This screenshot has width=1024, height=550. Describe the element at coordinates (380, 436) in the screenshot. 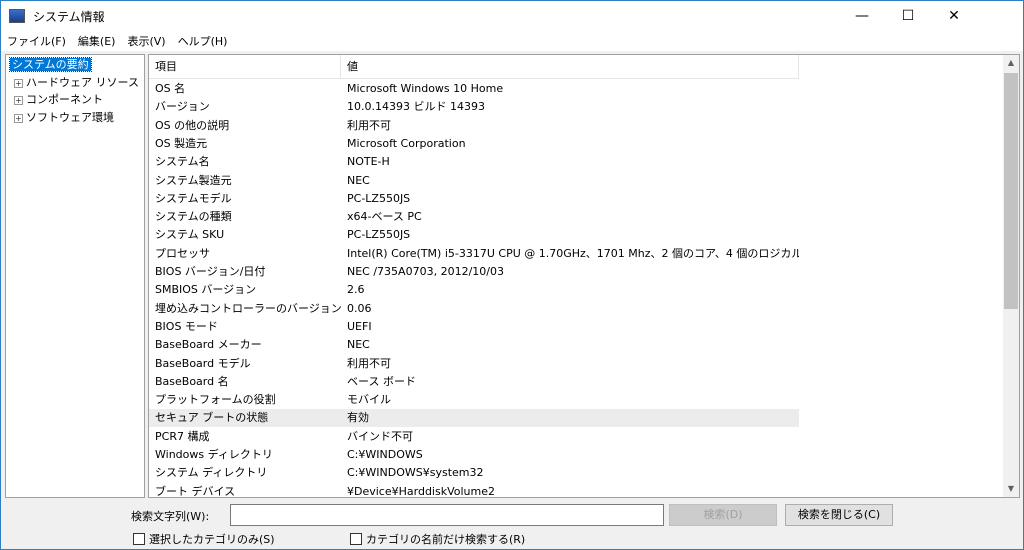

I see `value-cell: バインド不可` at that location.